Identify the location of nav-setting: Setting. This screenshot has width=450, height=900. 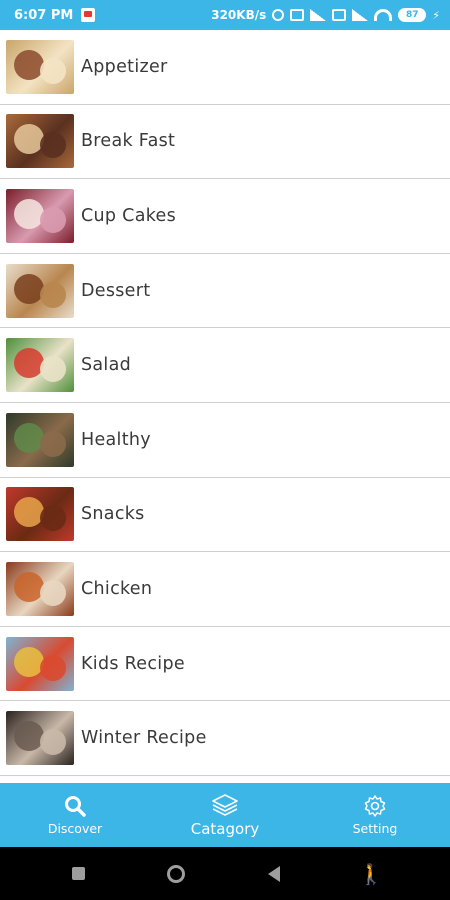
(375, 815).